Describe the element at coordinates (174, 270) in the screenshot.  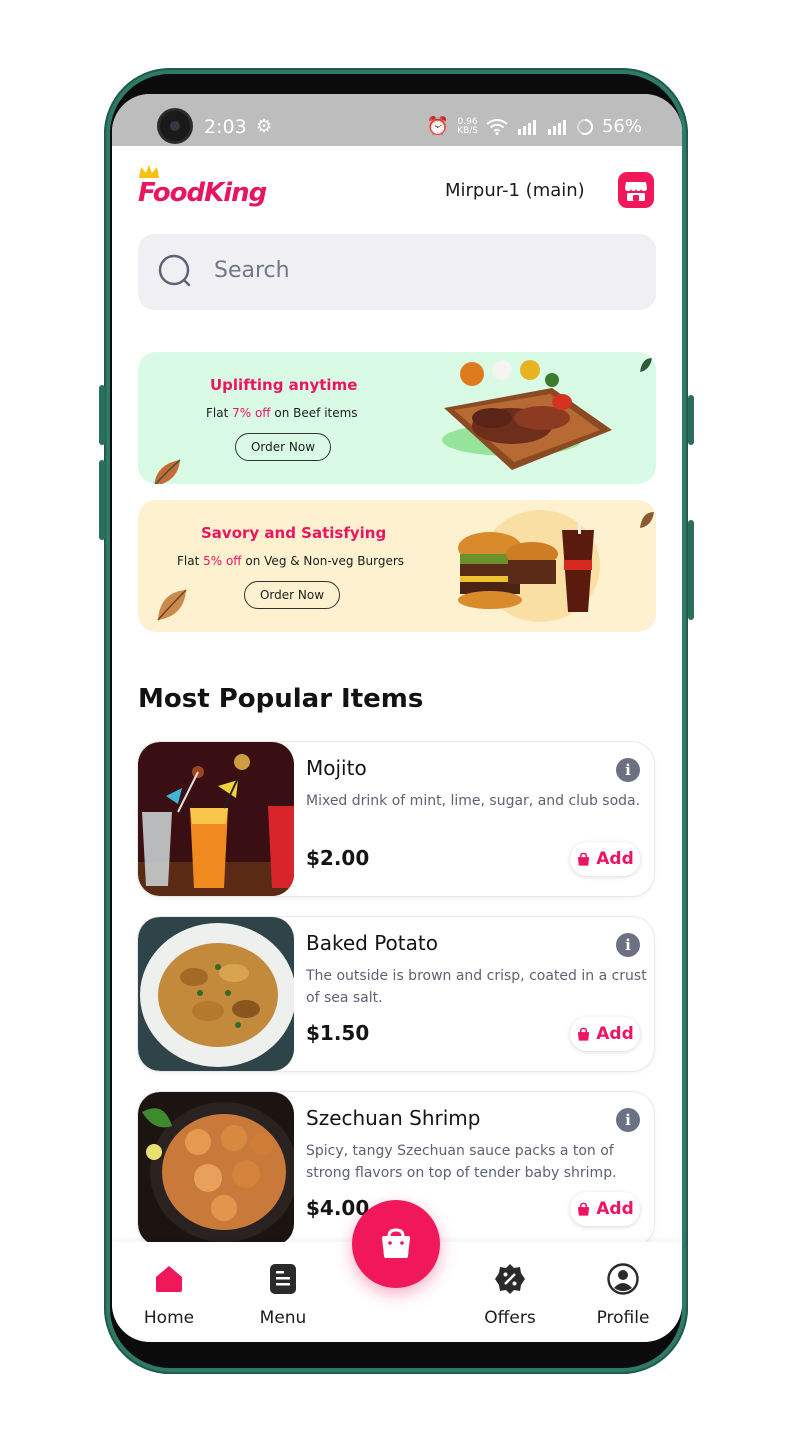
I see `search-icon` at that location.